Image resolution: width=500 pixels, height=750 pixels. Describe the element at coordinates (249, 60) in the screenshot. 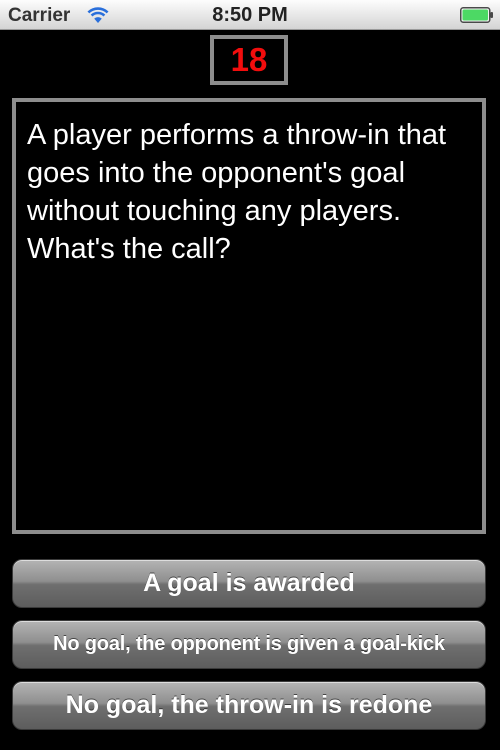

I see `countdown-timer: 18` at that location.